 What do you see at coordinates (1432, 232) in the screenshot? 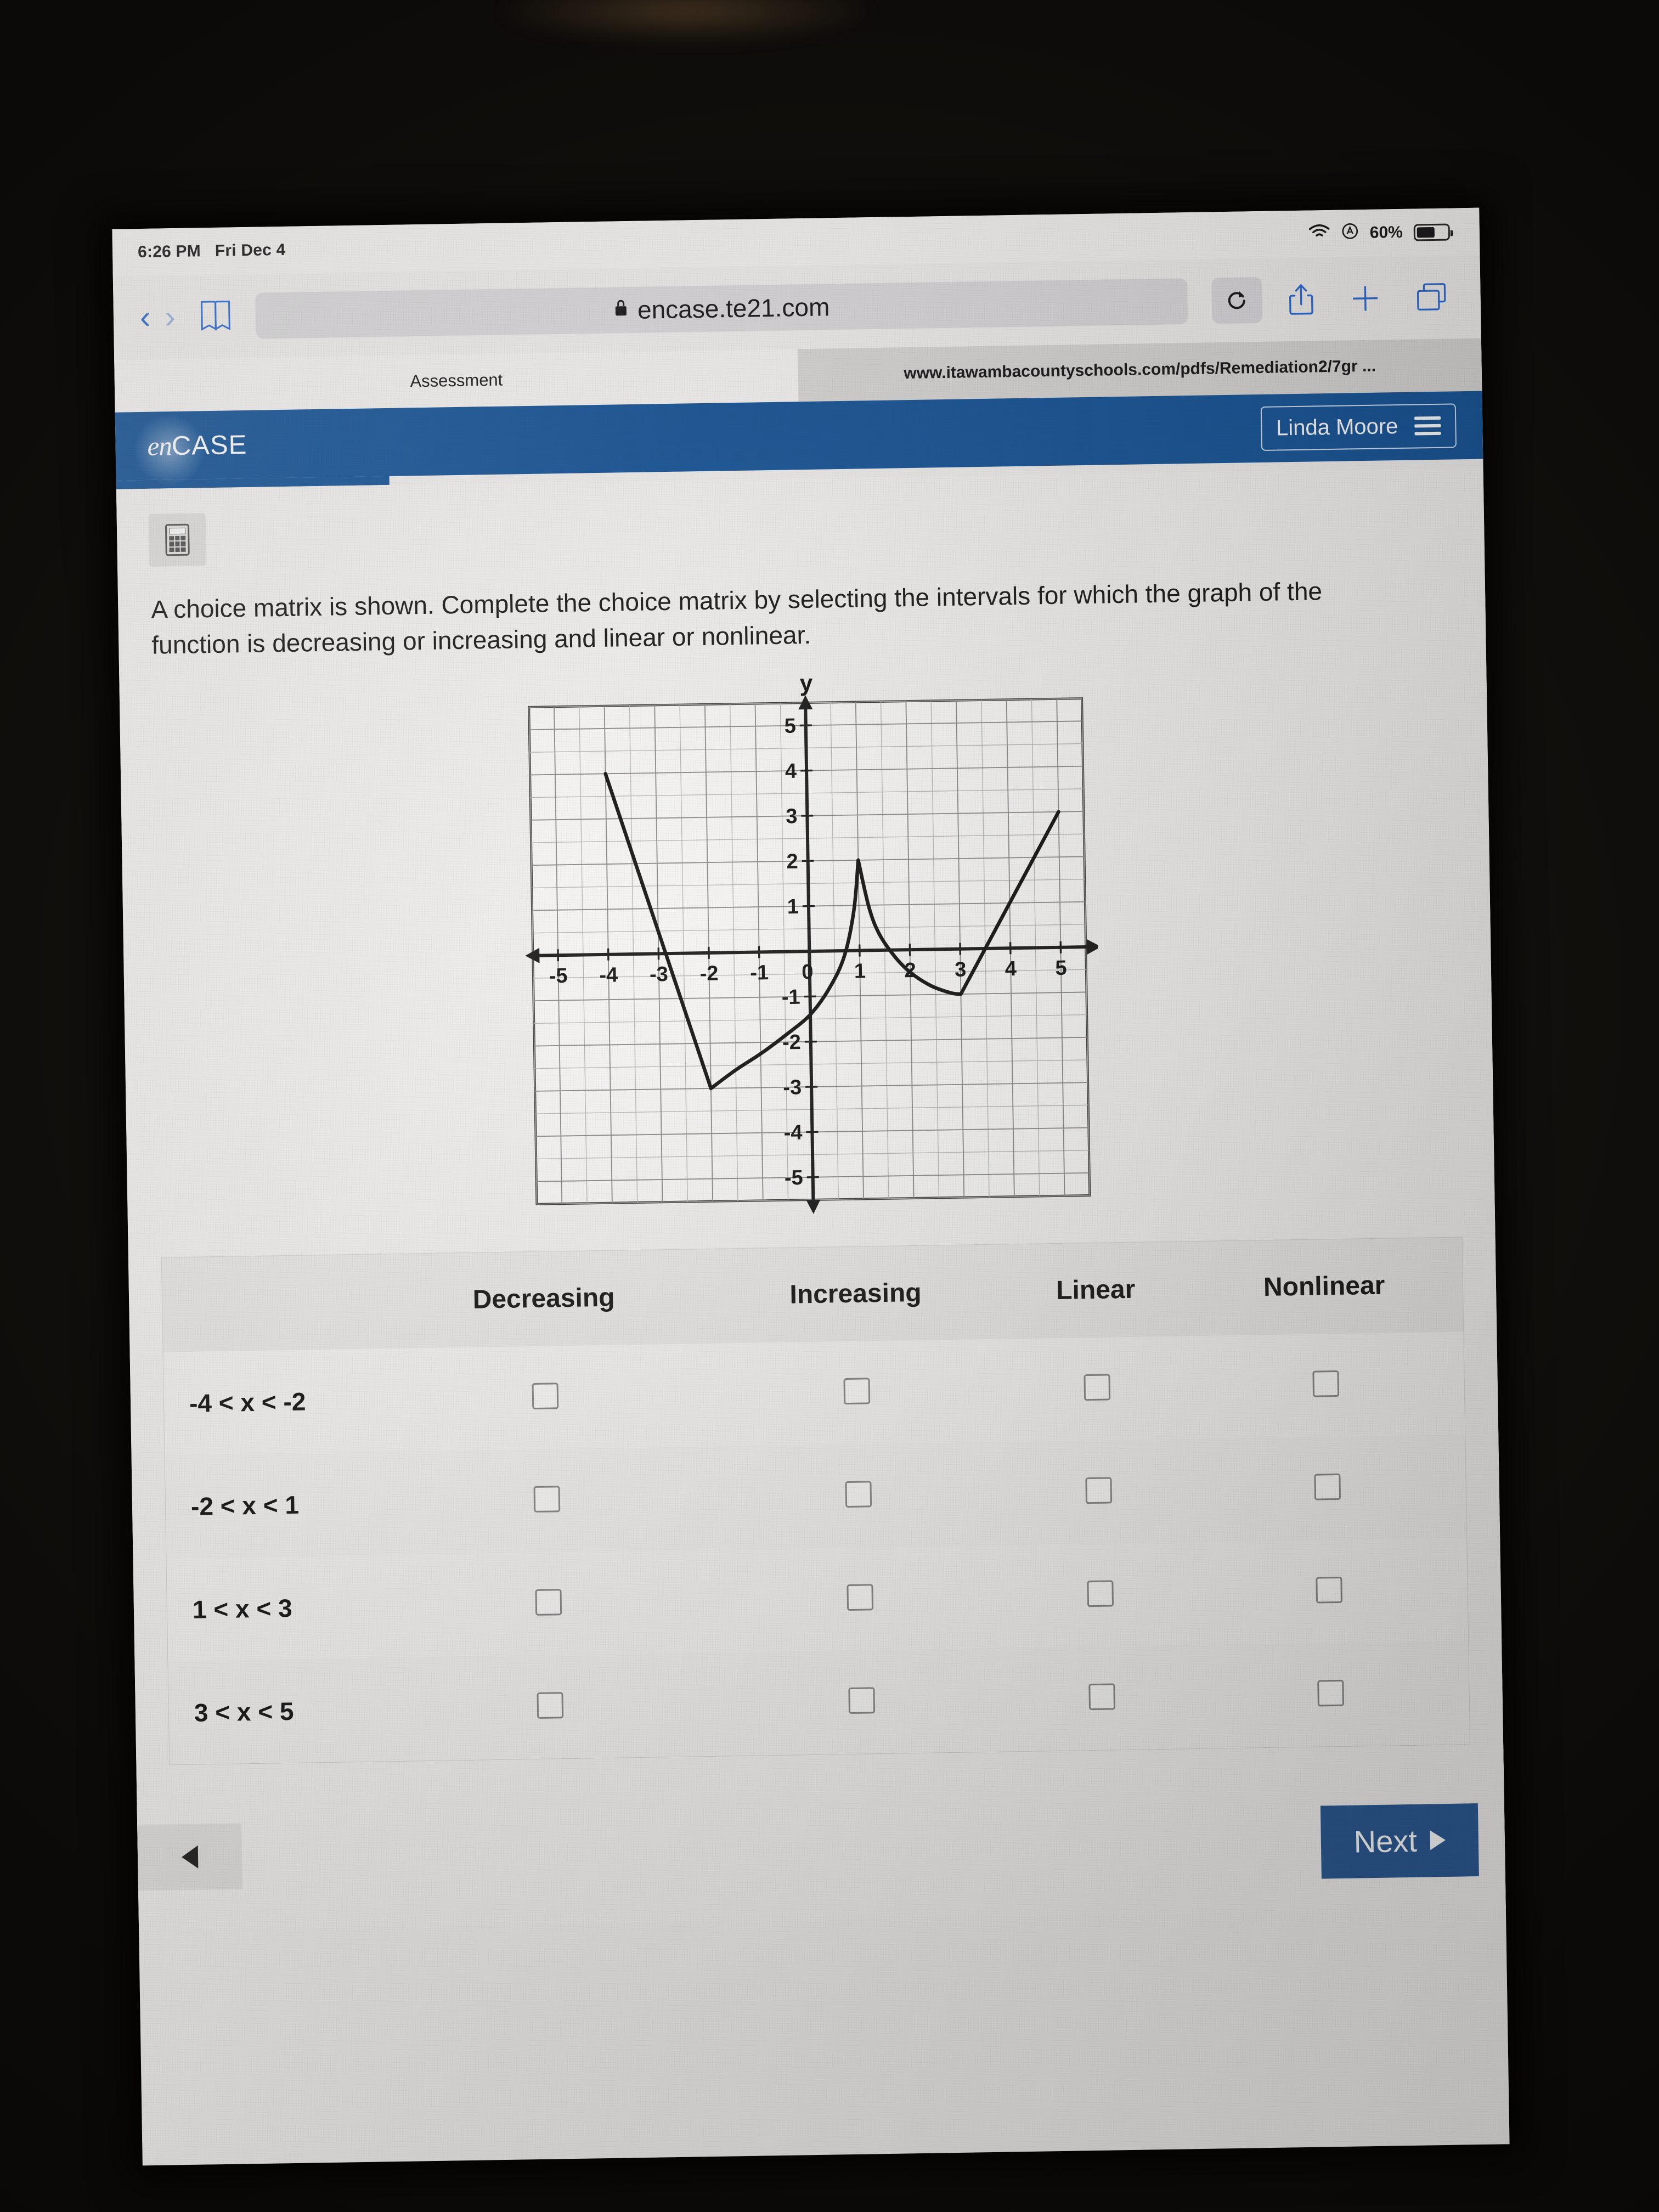
I see `battery-icon` at bounding box center [1432, 232].